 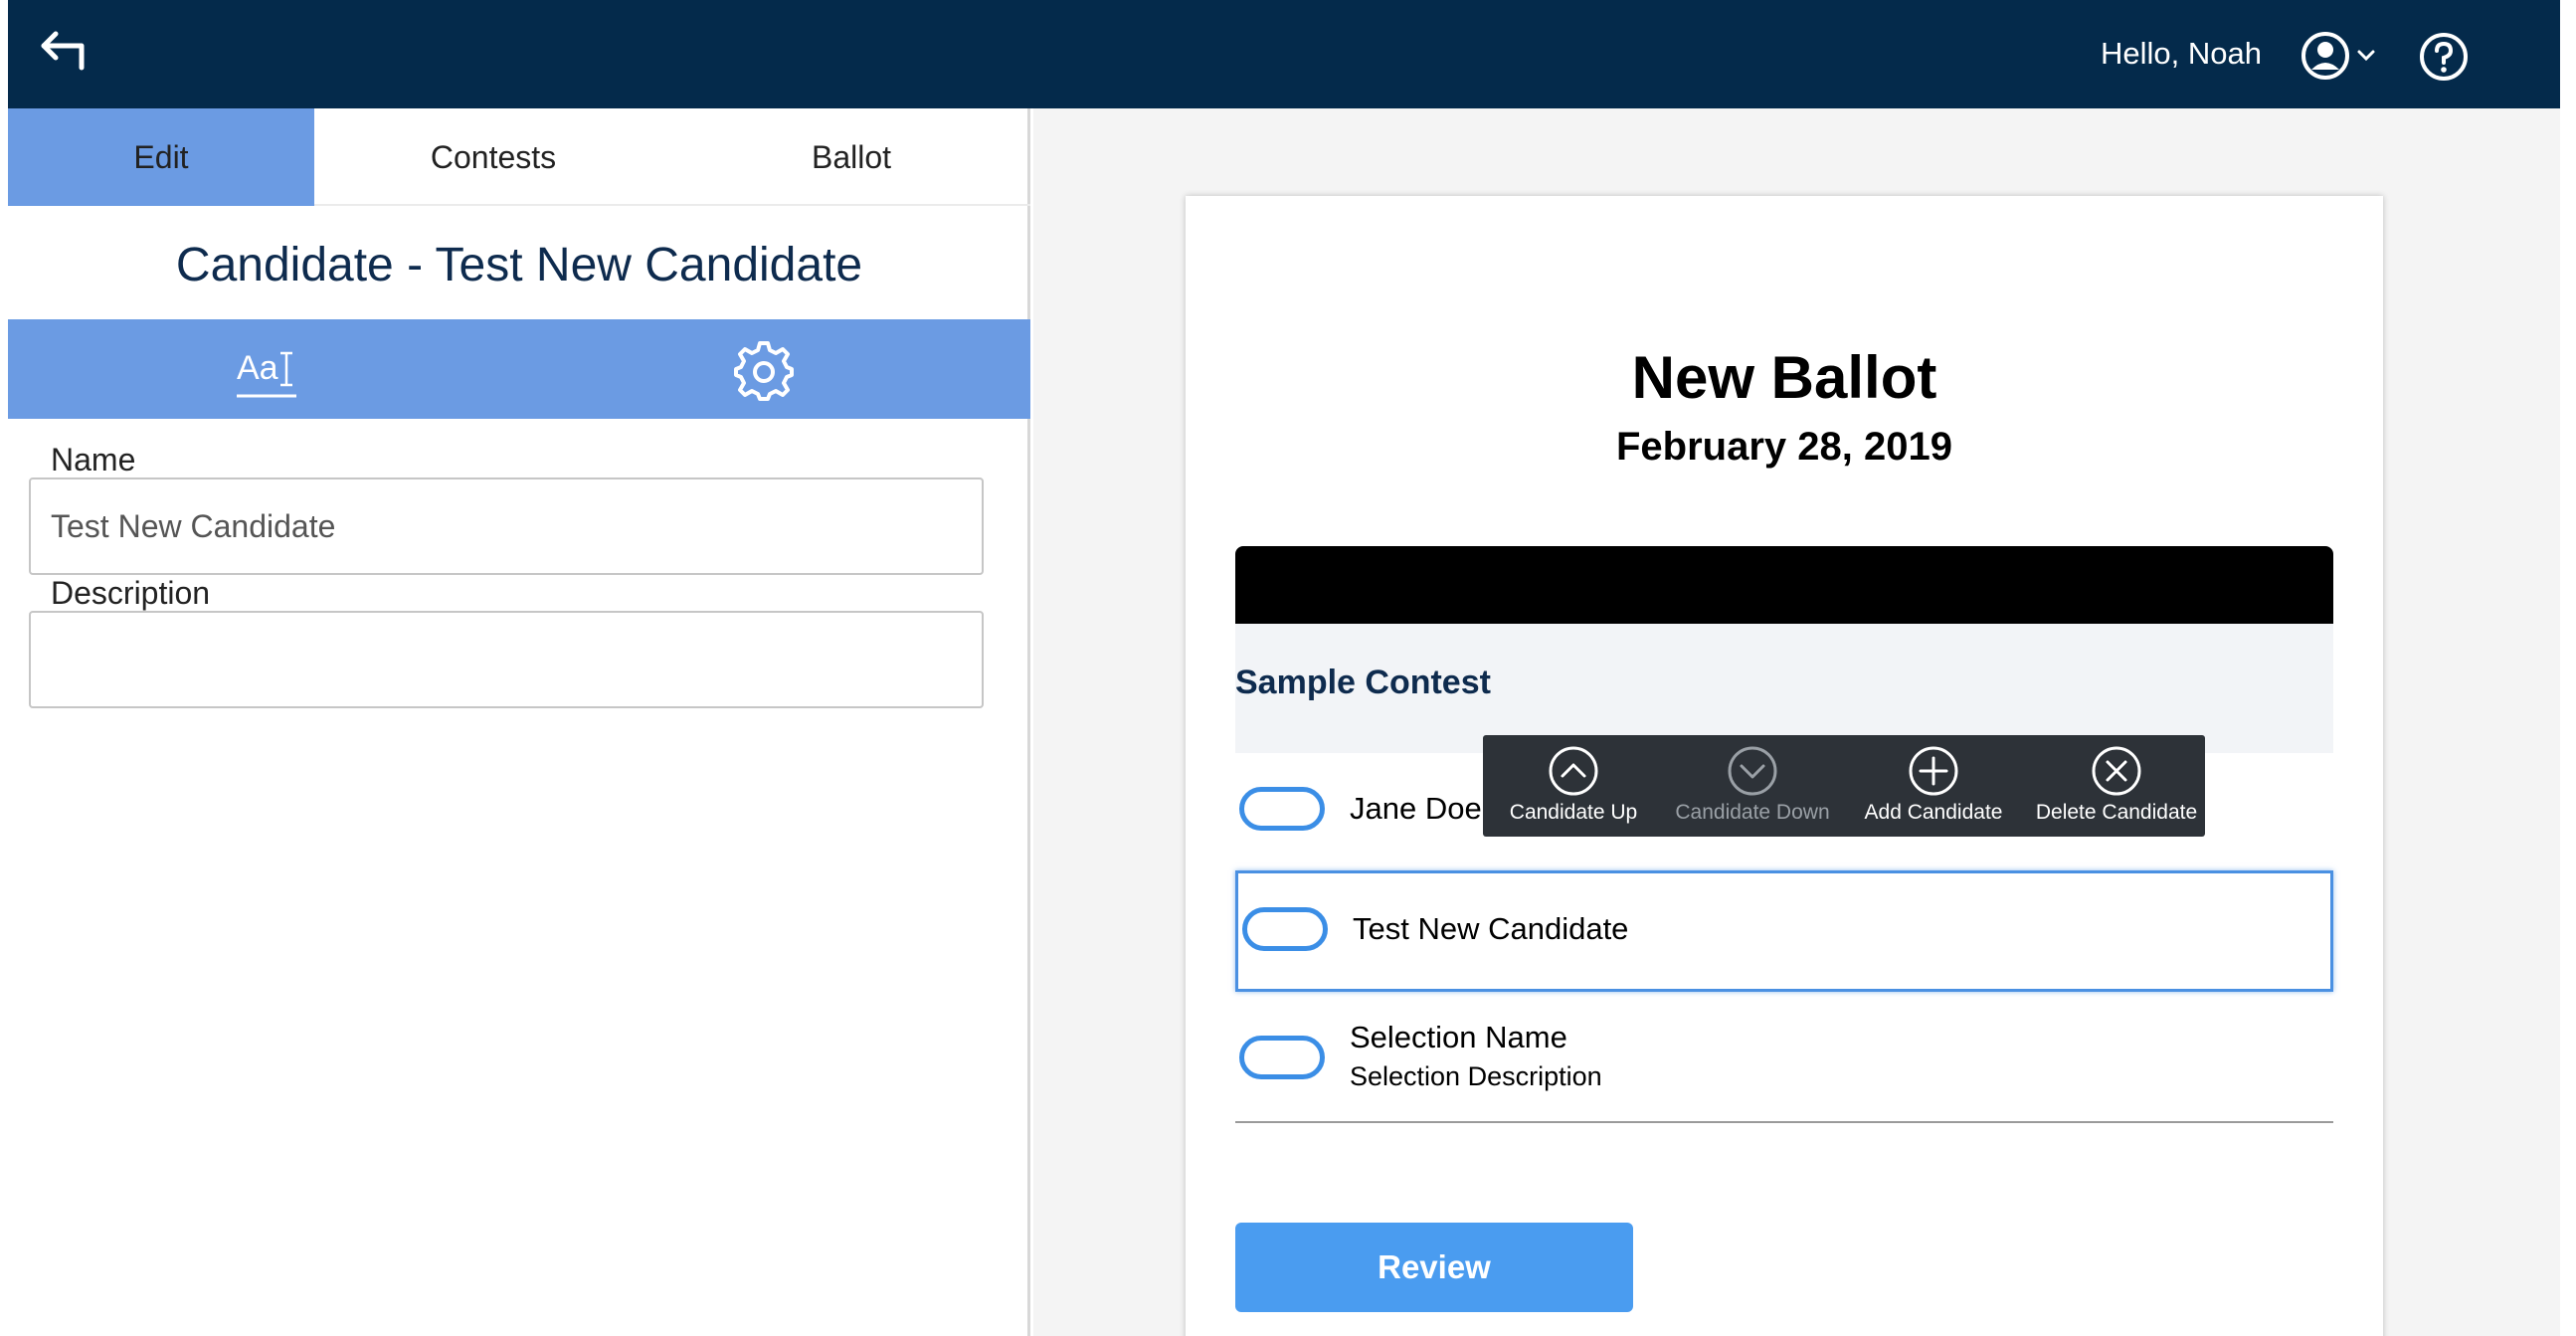 I want to click on editor-tabs: Edit Contests Ballot, so click(x=519, y=157).